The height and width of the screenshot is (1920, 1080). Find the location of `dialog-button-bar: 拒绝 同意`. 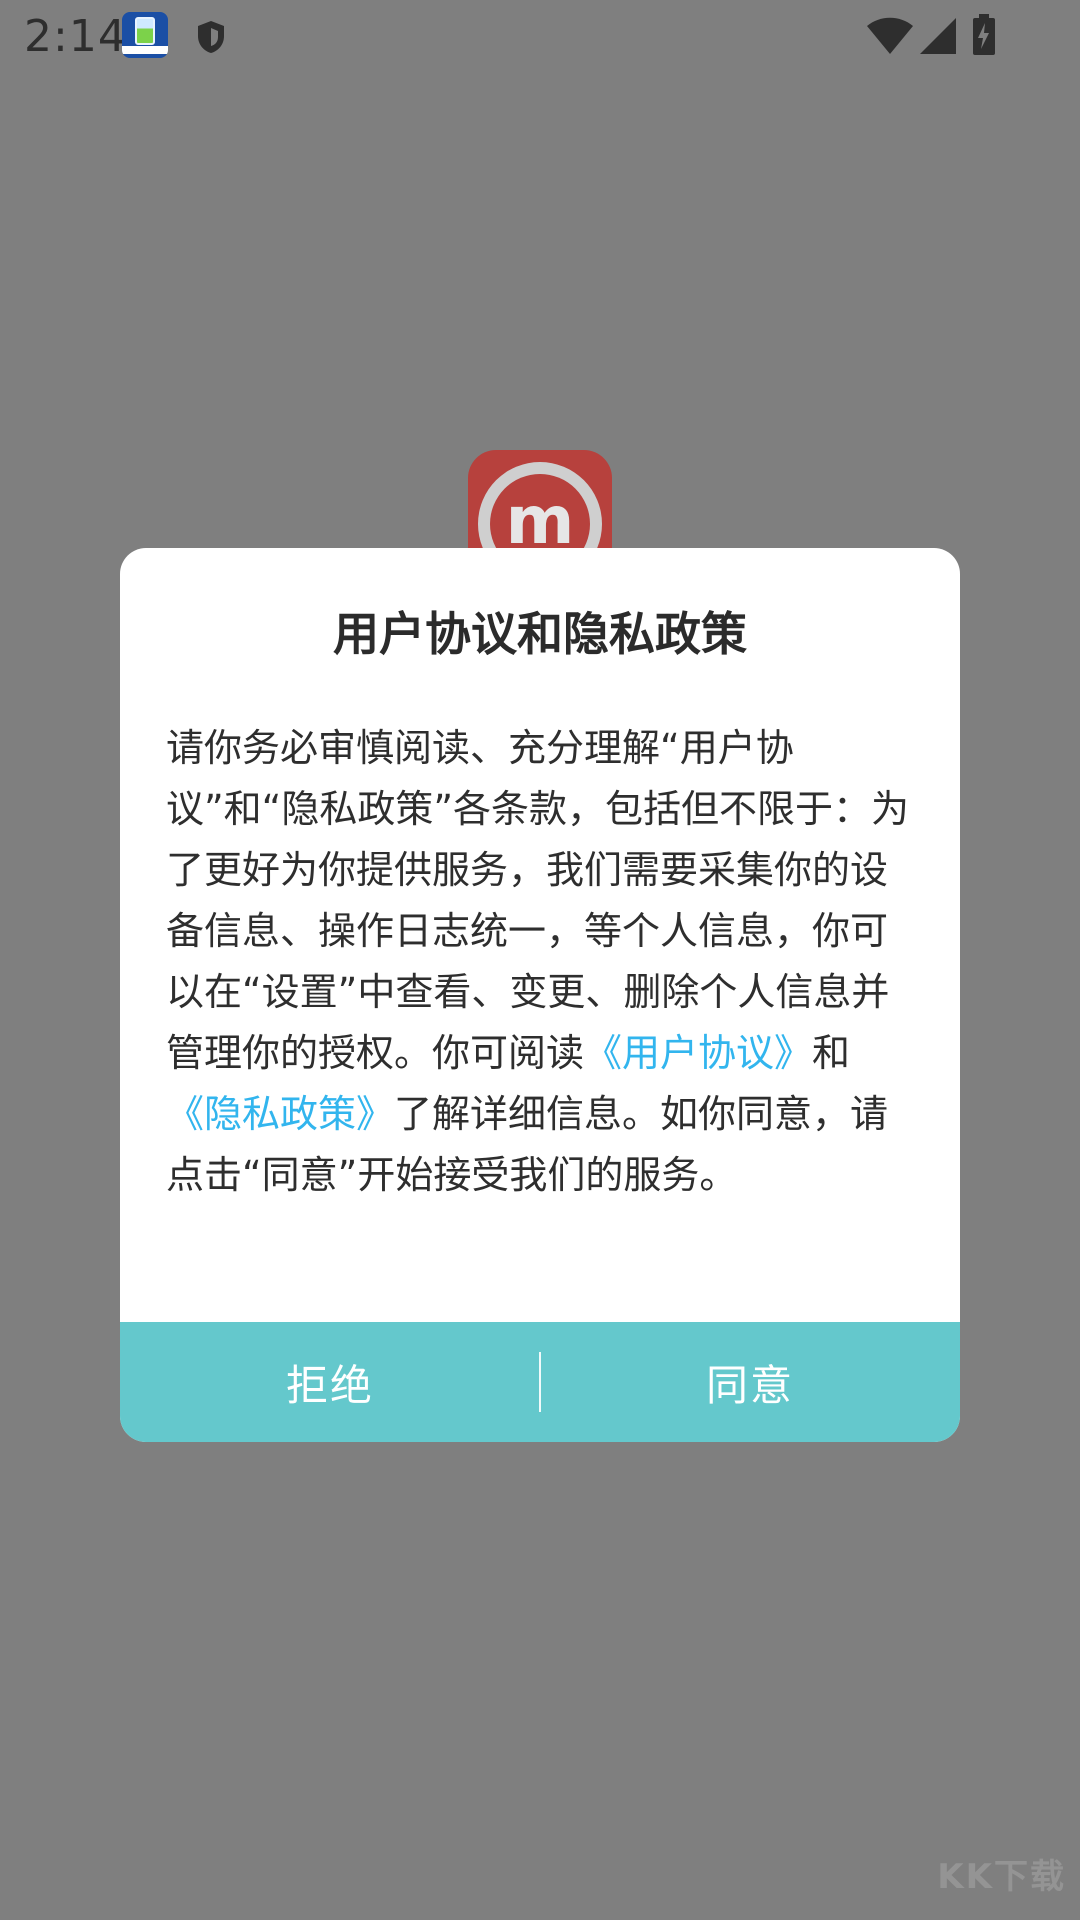

dialog-button-bar: 拒绝 同意 is located at coordinates (540, 1382).